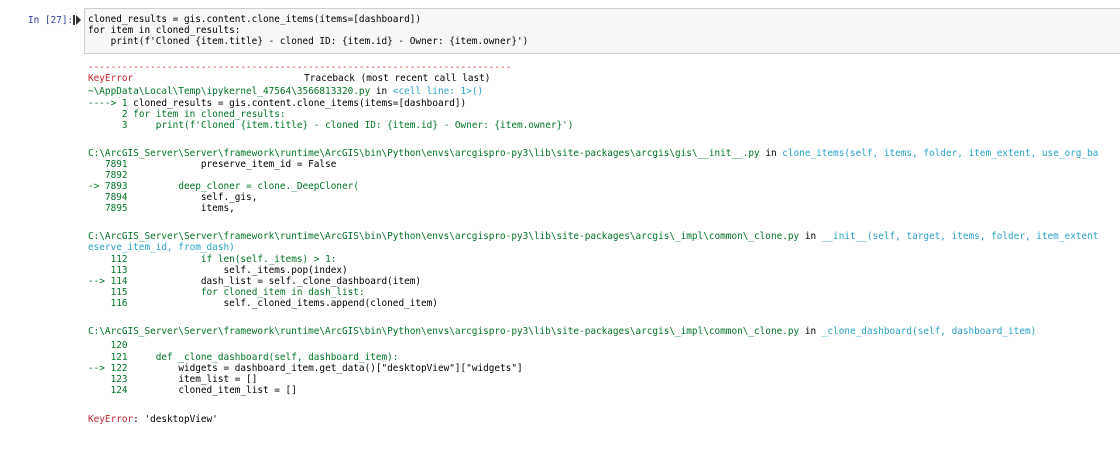 The height and width of the screenshot is (469, 1120). Describe the element at coordinates (237, 270) in the screenshot. I see `line-code: self._items.pop(index)` at that location.